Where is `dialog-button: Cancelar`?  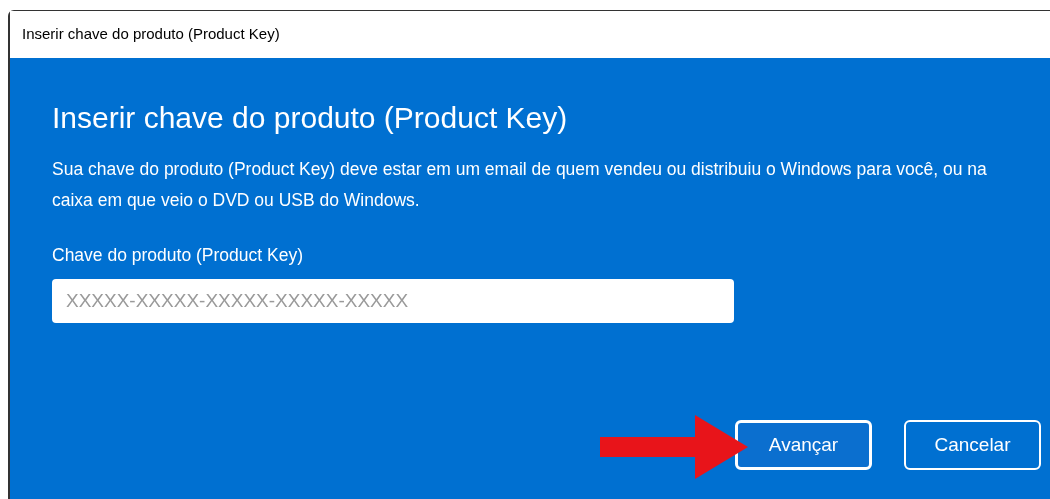
dialog-button: Cancelar is located at coordinates (972, 445).